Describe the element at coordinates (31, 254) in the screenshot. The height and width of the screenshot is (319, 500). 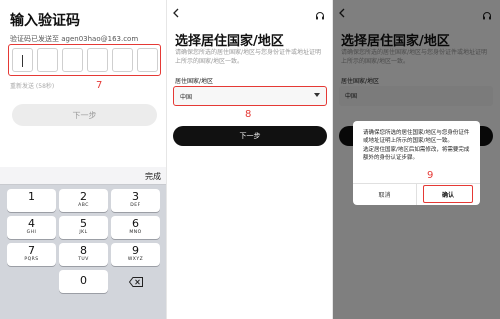
I see `key-7: 7 PQRS` at that location.